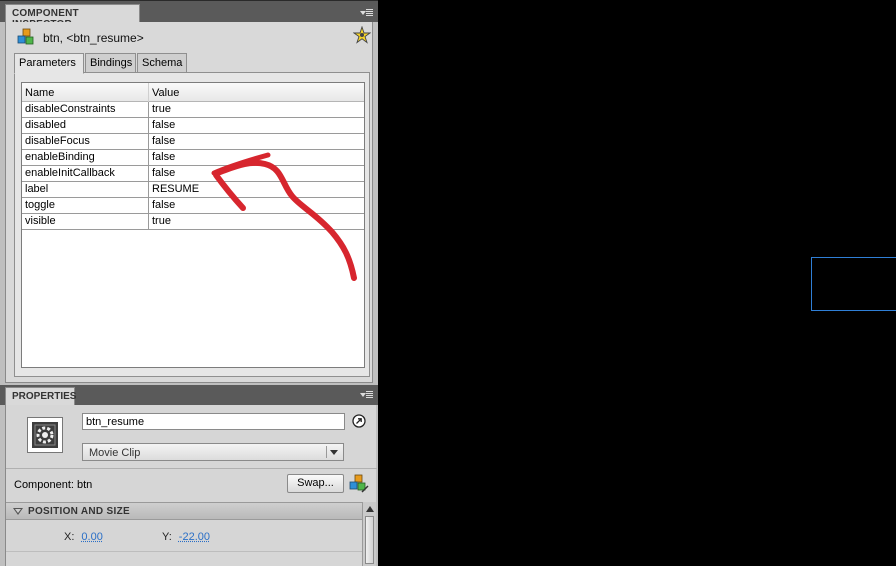  What do you see at coordinates (193, 158) in the screenshot?
I see `parameter-row: enableBinding false` at bounding box center [193, 158].